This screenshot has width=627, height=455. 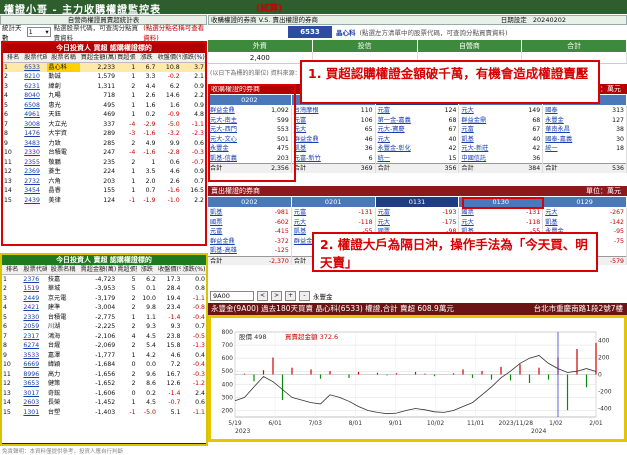 I want to click on sell-broker-row: 凱基 -981, so click(x=249, y=213).